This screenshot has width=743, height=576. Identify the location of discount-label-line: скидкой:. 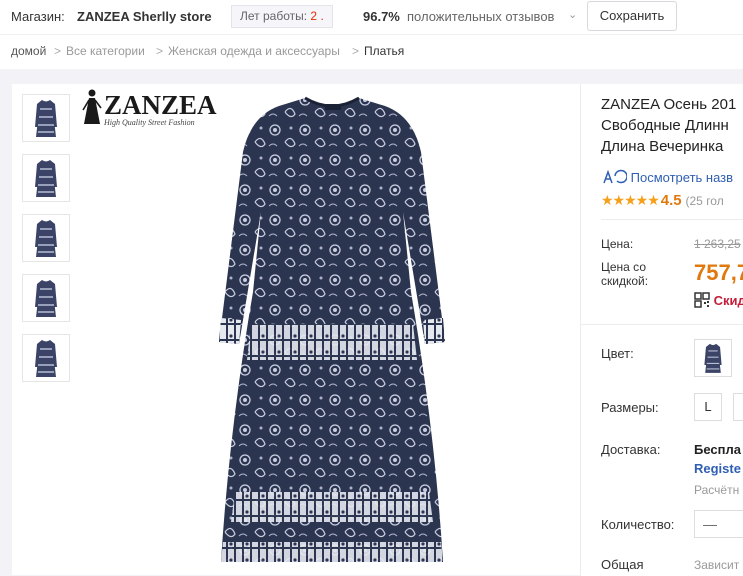
(625, 281).